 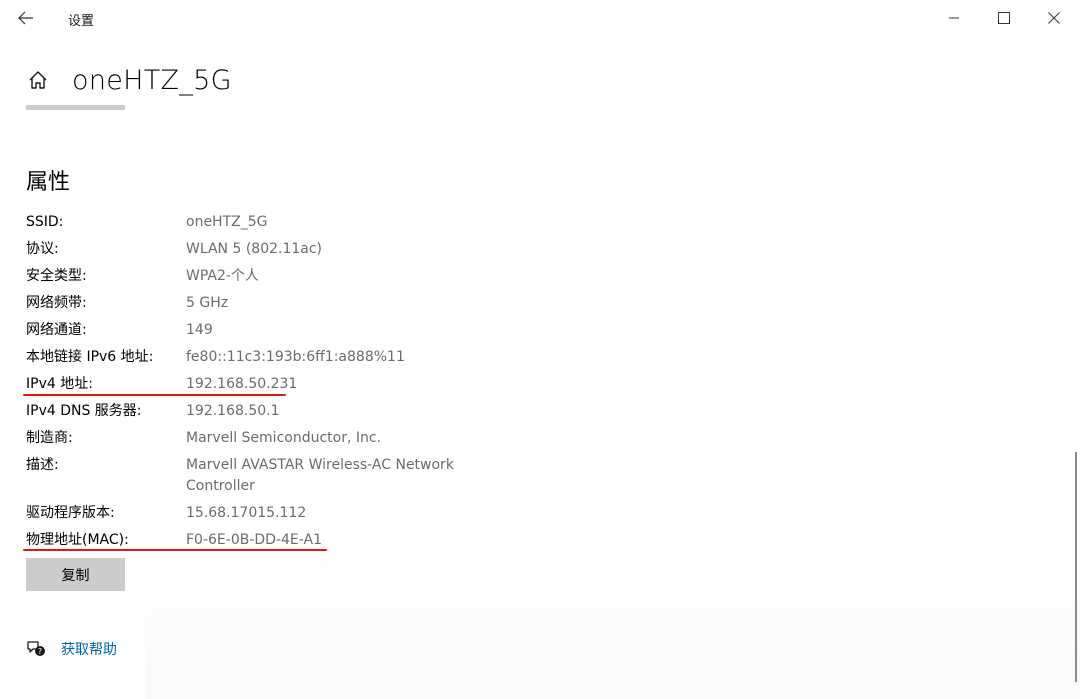 What do you see at coordinates (90, 357) in the screenshot?
I see `property-label: 本地链接 IPv6 地址:` at bounding box center [90, 357].